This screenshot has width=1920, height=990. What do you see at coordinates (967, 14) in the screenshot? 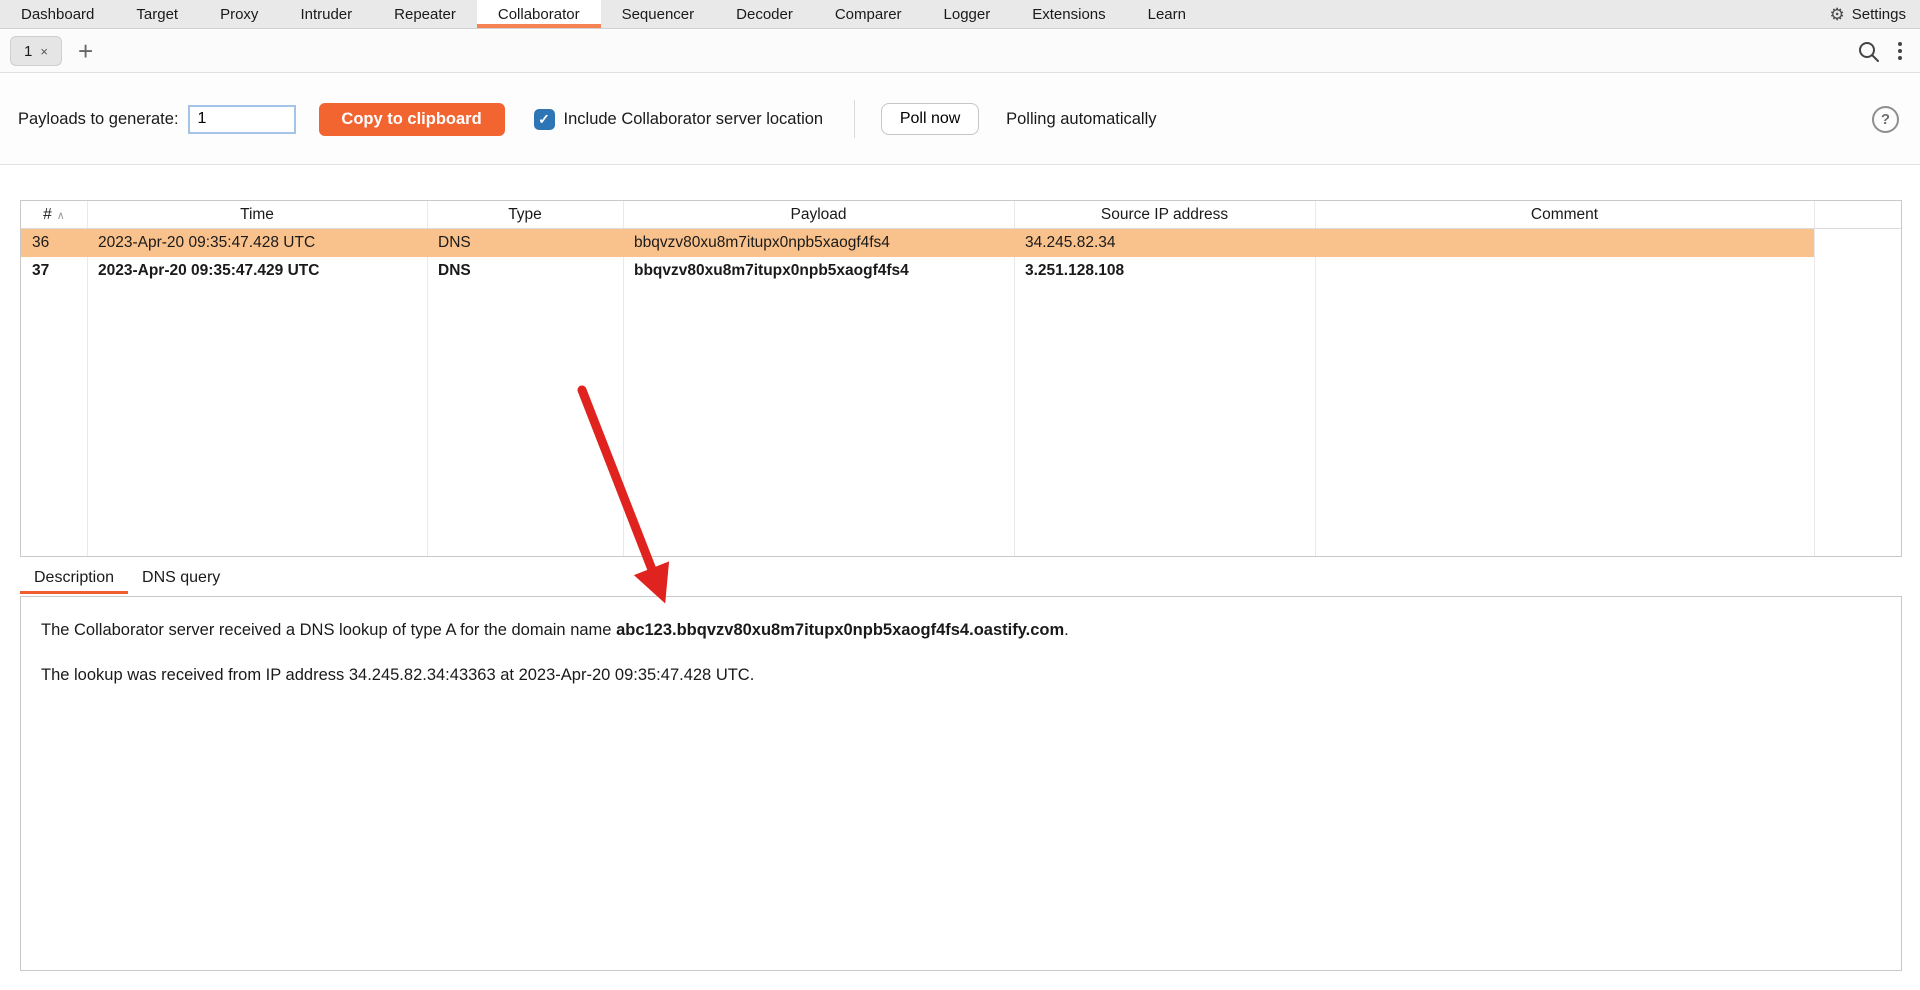
I see `menu-item-logger: Logger` at bounding box center [967, 14].